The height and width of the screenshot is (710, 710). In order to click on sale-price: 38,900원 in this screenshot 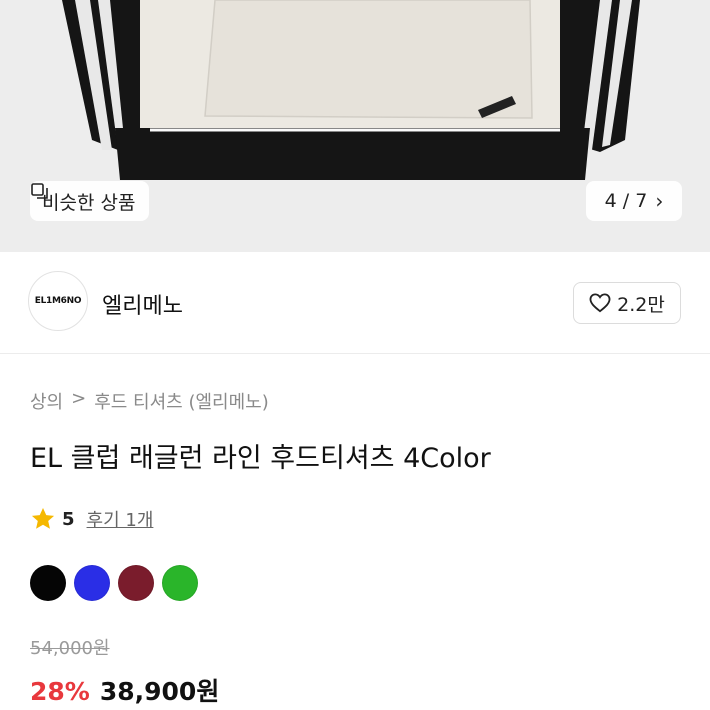, I will do `click(159, 691)`.